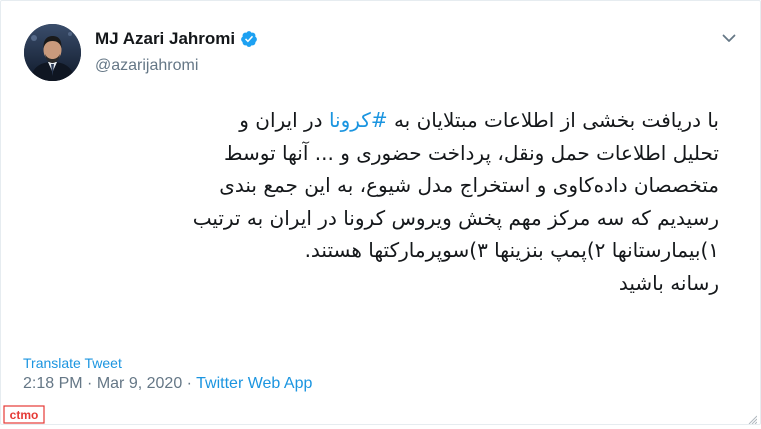 The height and width of the screenshot is (429, 761). Describe the element at coordinates (165, 39) in the screenshot. I see `author-display-name: MJ Azari Jahromi` at that location.